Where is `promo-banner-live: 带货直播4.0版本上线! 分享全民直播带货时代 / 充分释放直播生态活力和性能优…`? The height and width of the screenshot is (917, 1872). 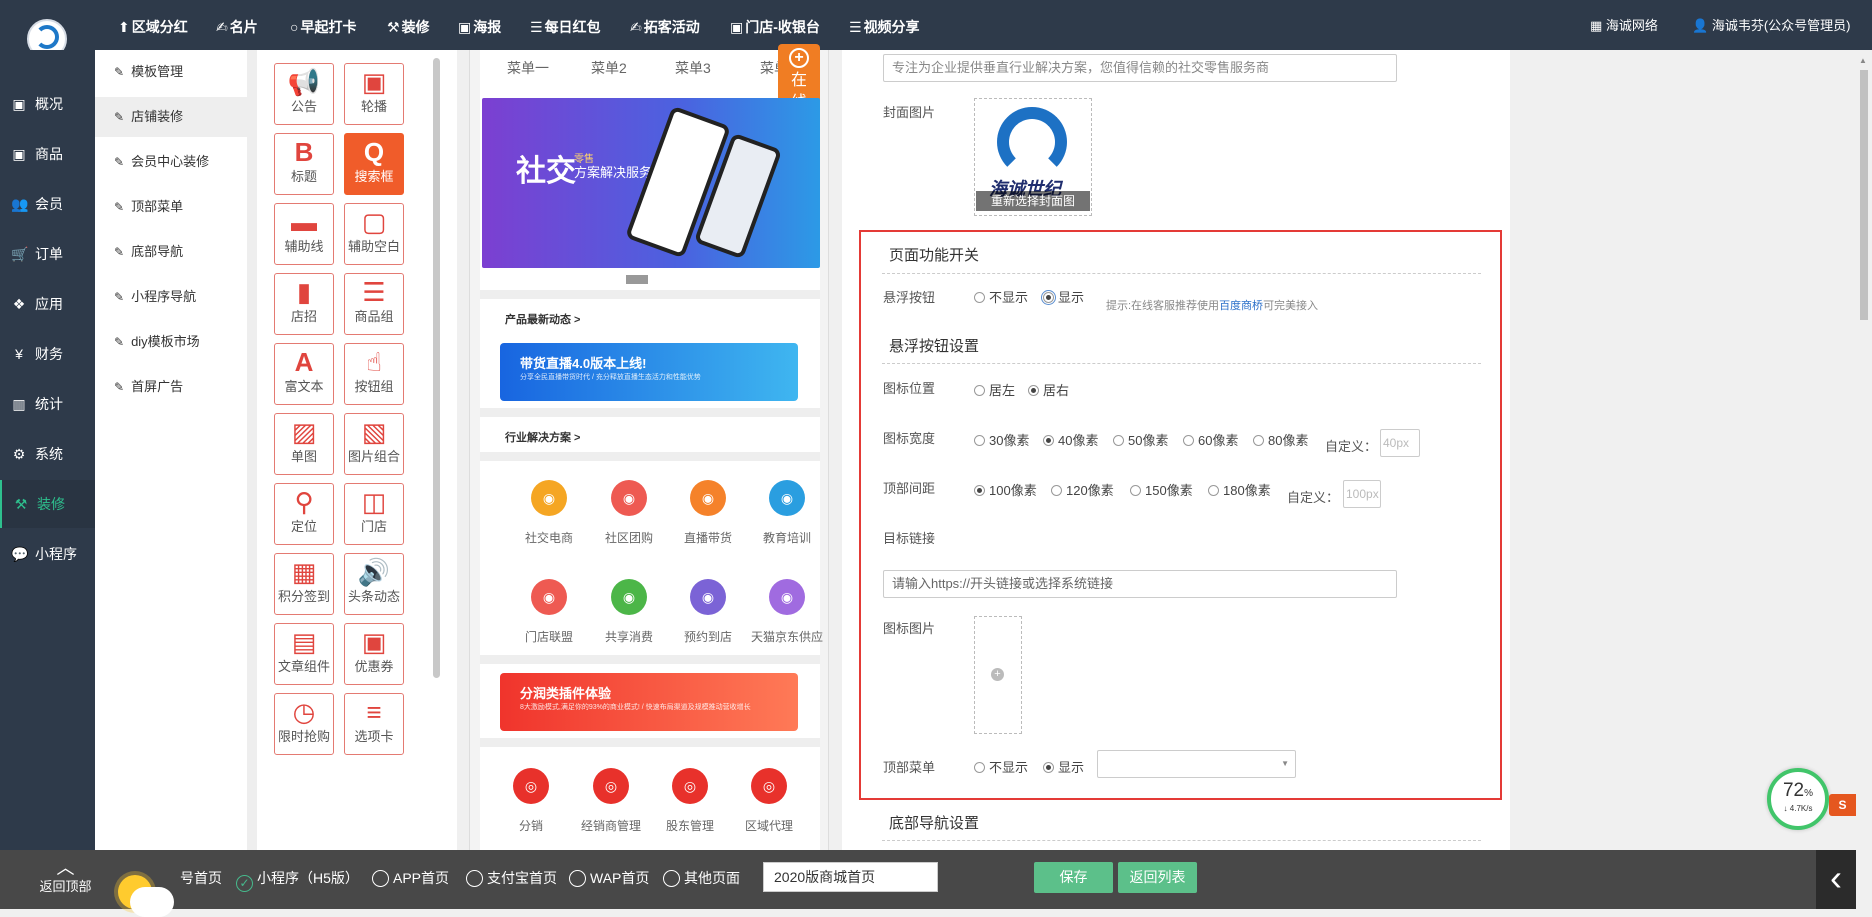
promo-banner-live: 带货直播4.0版本上线! 分享全民直播带货时代 / 充分释放直播生态活力和性能优… is located at coordinates (649, 372).